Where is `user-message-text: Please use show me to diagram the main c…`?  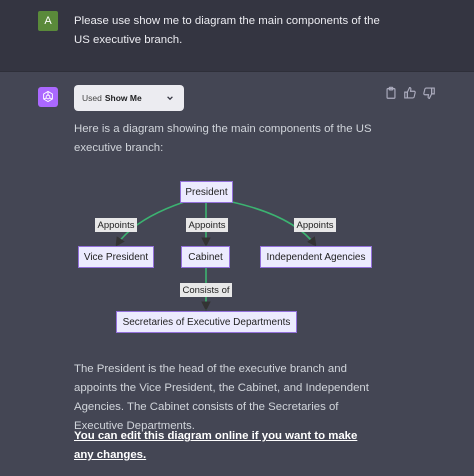
user-message-text: Please use show me to diagram the main c… is located at coordinates (227, 30).